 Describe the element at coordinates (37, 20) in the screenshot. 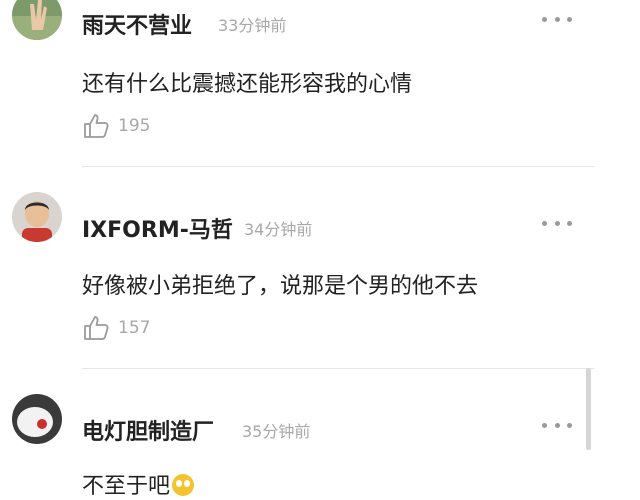

I see `avatar-hand-icon` at that location.